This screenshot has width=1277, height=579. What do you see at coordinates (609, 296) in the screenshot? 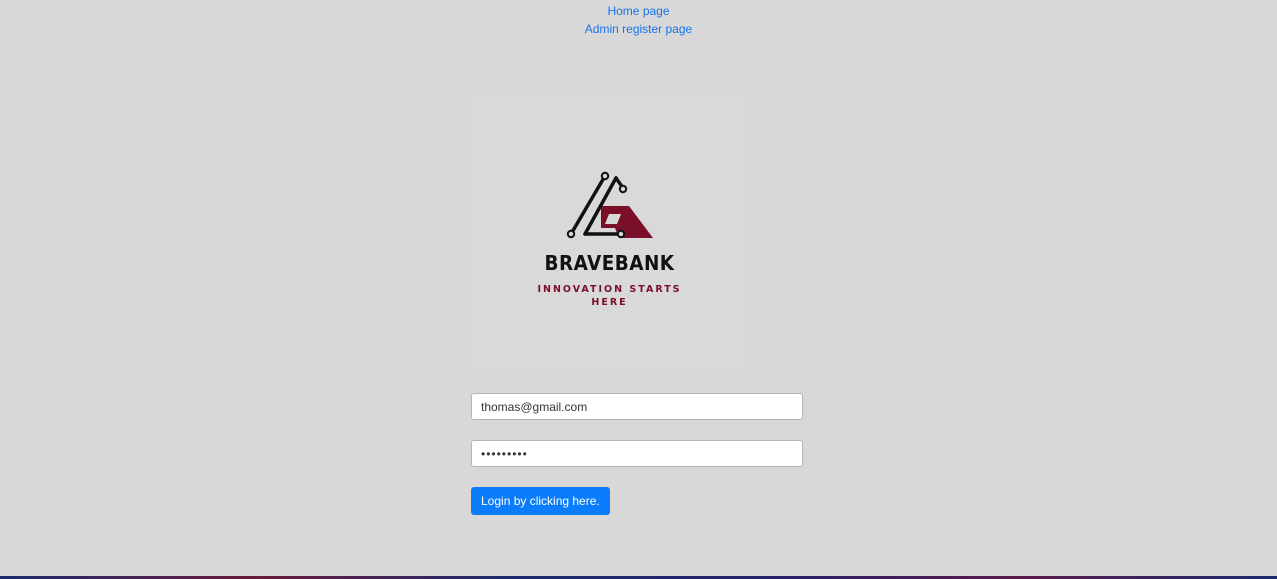
I see `brand-tagline: INNOVATION STARTS HERE` at bounding box center [609, 296].